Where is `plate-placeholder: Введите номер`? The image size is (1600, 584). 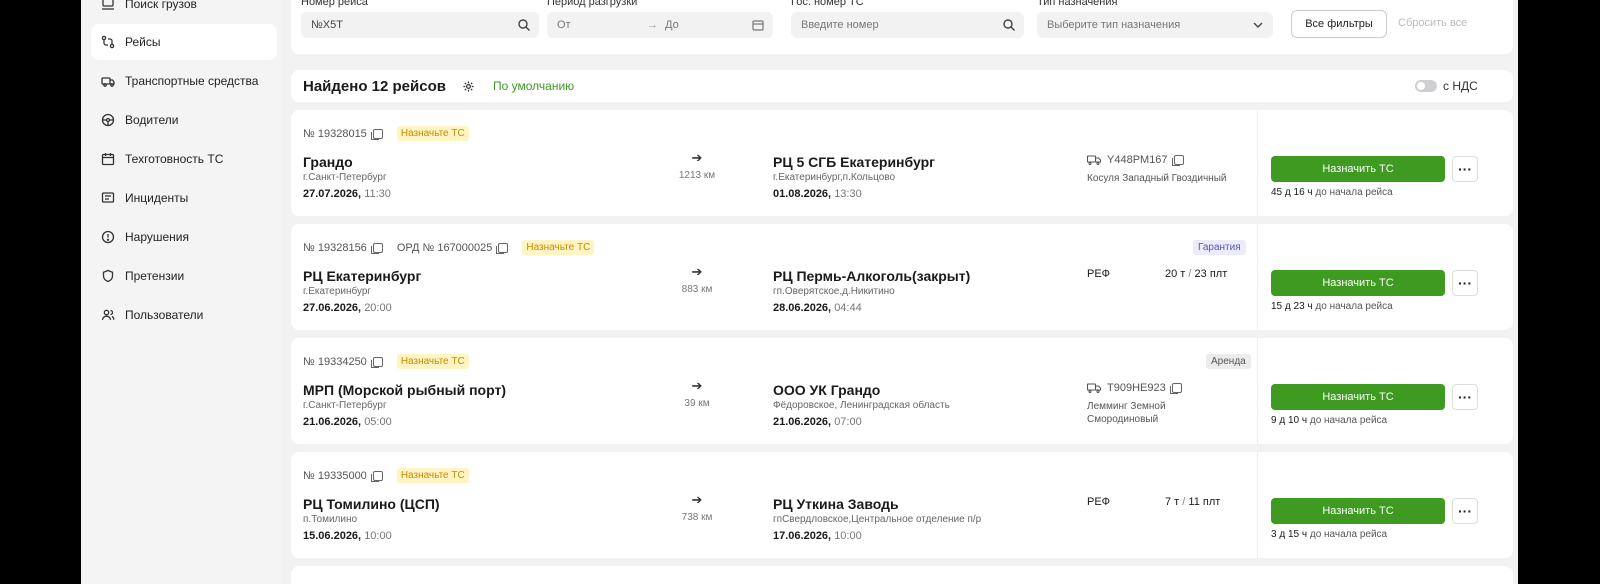
plate-placeholder: Введите номер is located at coordinates (840, 25).